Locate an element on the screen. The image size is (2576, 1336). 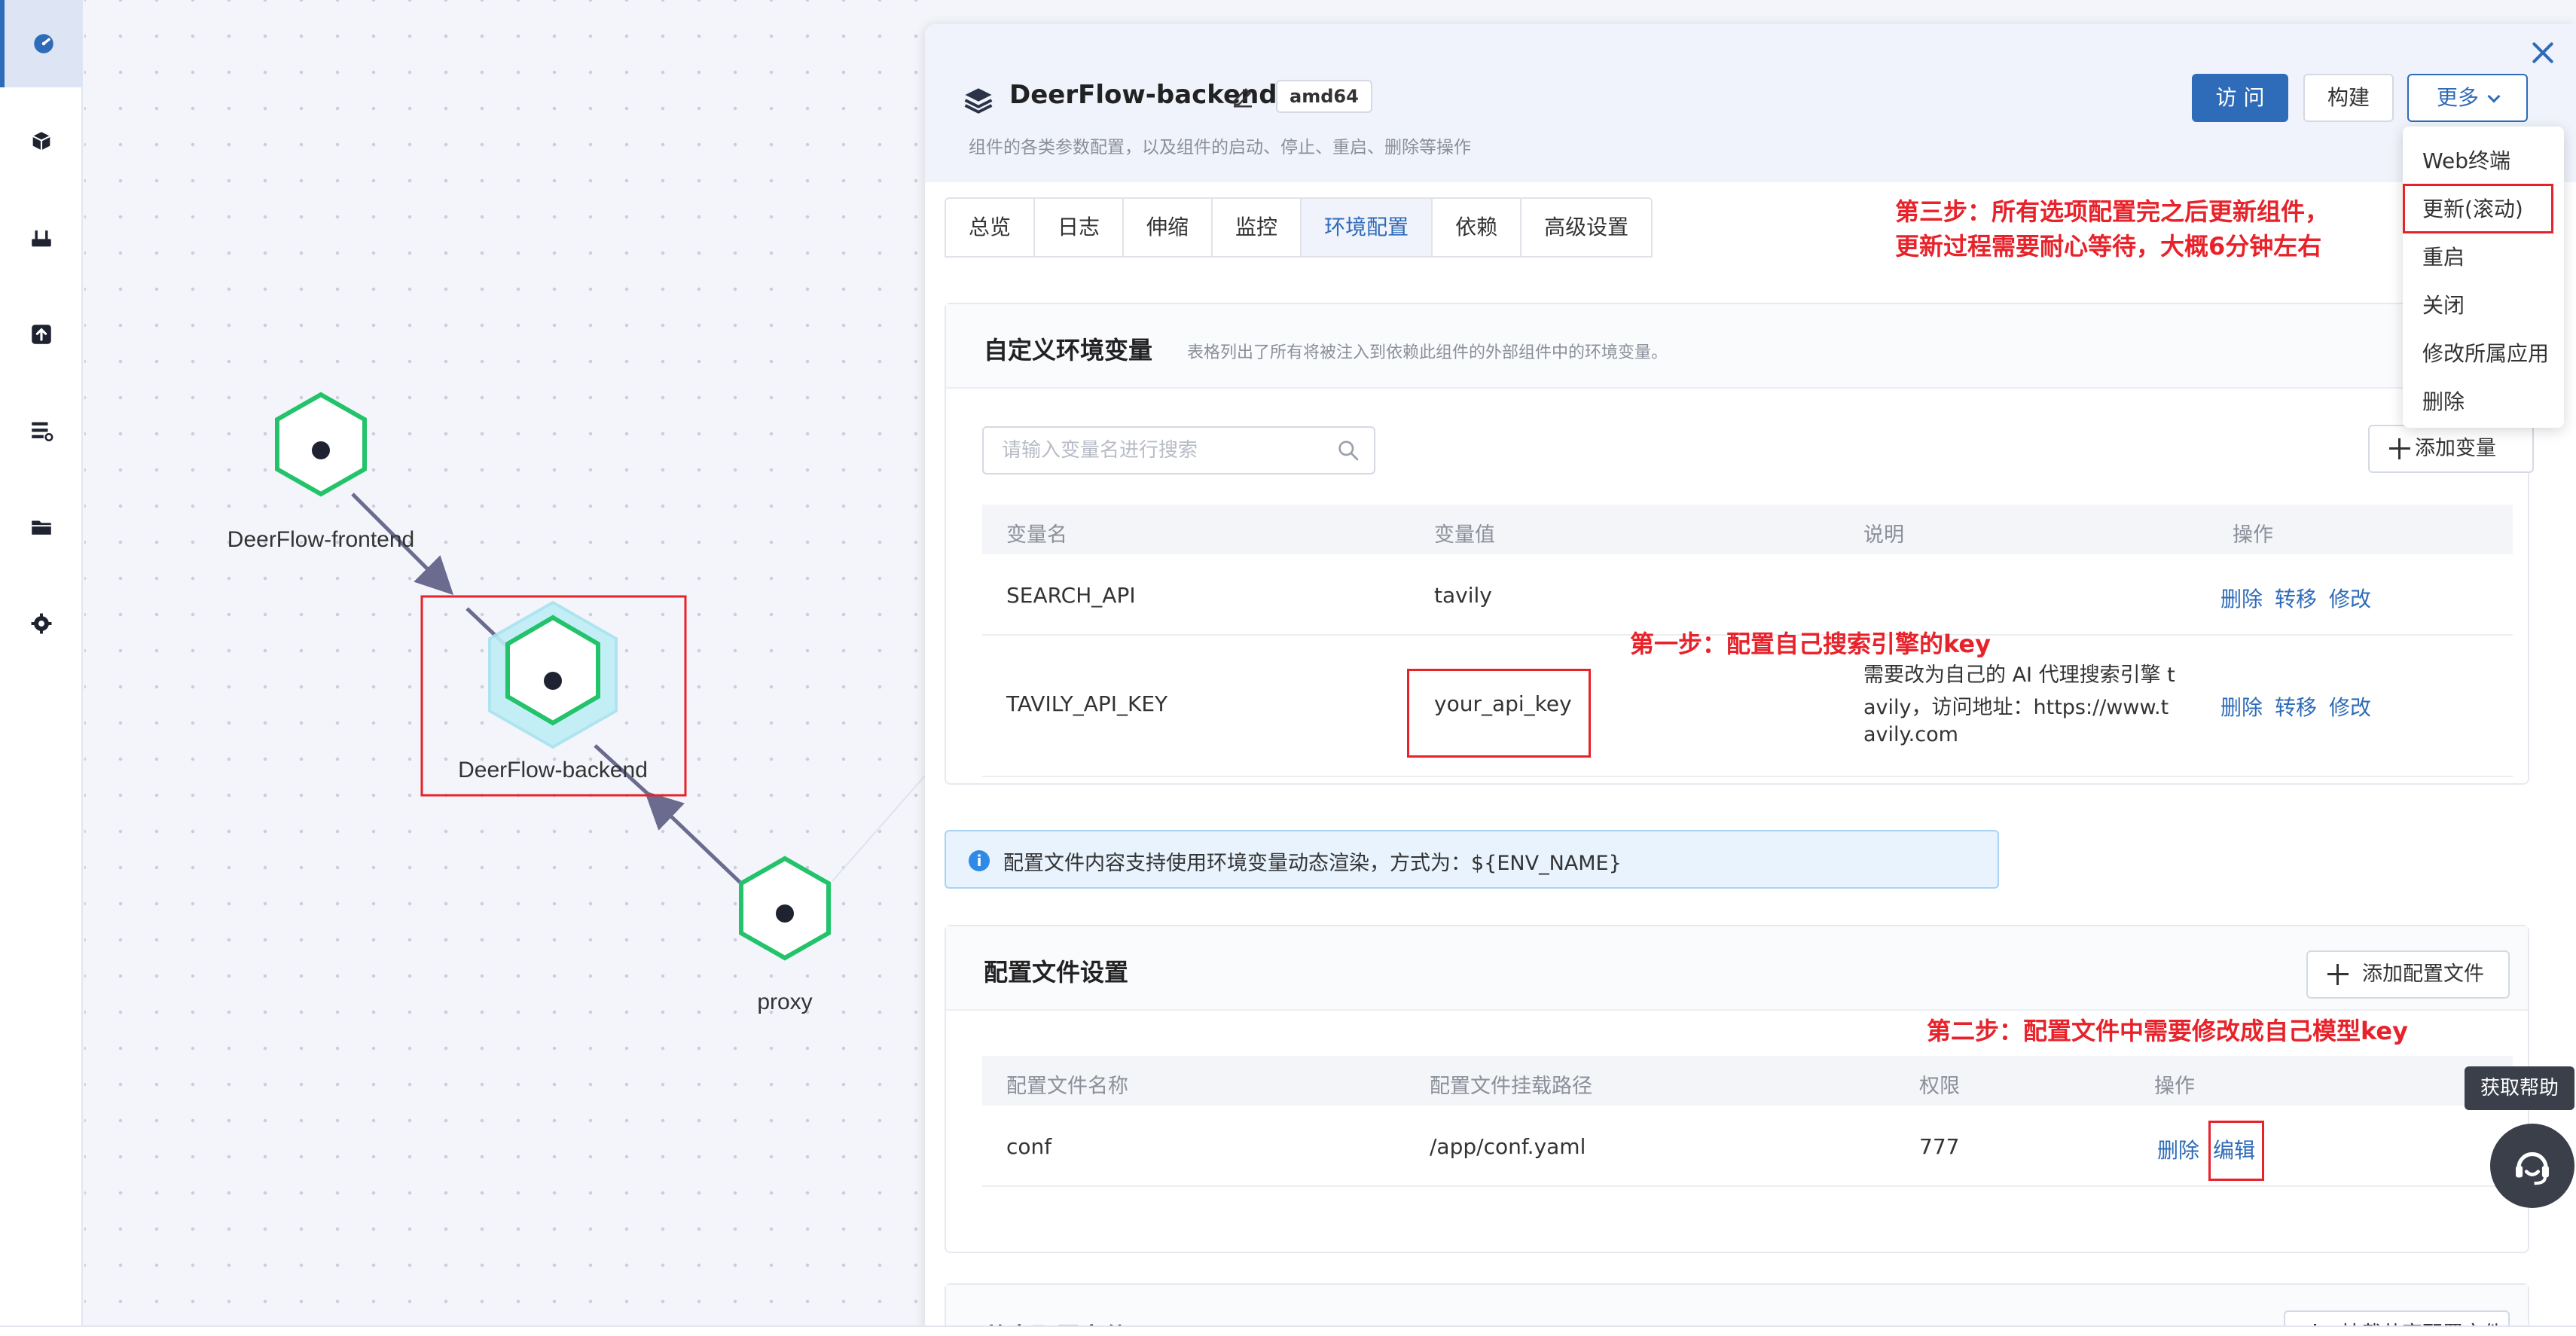
tab-dependencies: 依赖 is located at coordinates (1478, 227).